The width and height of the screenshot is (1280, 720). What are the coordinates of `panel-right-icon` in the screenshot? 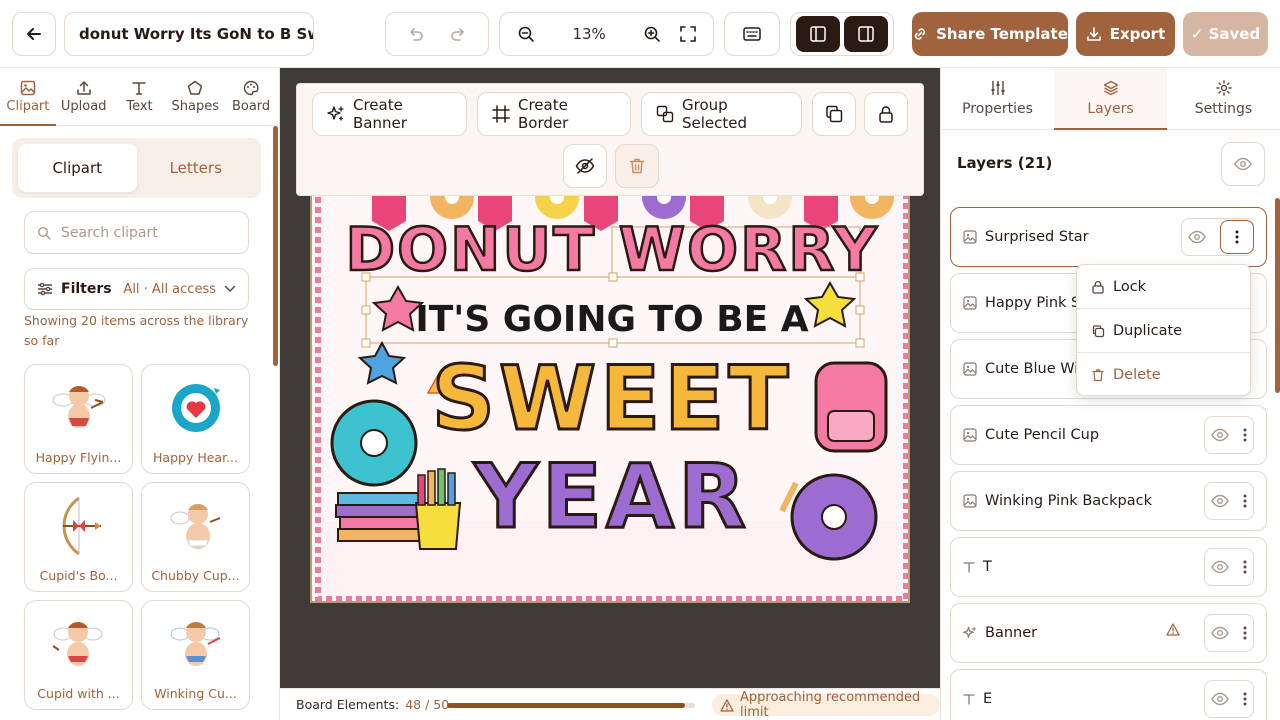 It's located at (866, 34).